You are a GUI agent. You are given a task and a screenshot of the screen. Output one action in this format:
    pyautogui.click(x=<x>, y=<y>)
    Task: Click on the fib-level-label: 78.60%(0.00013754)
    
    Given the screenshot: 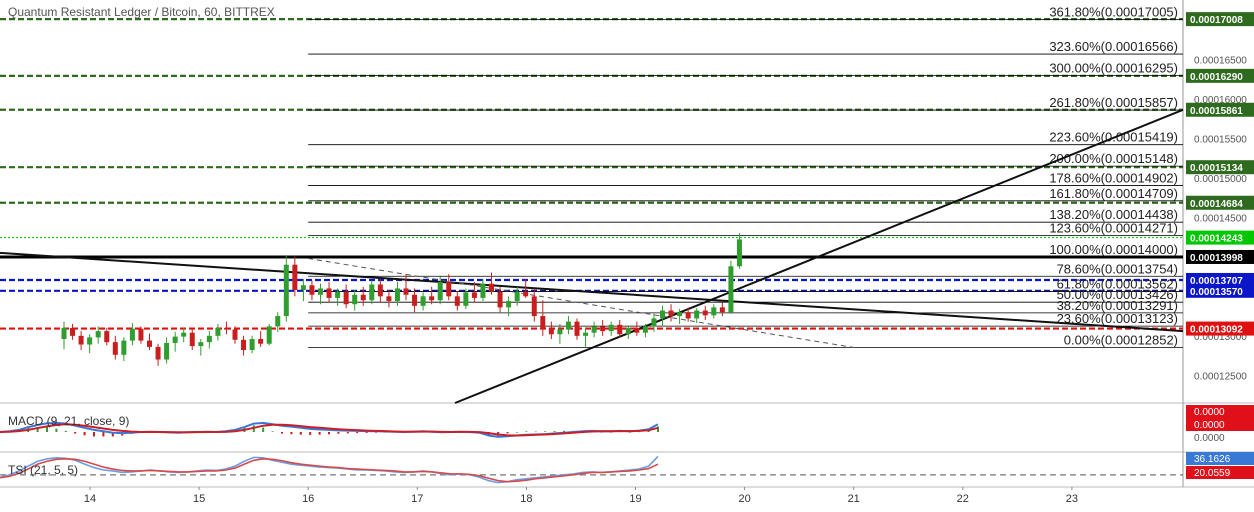 What is the action you would take?
    pyautogui.click(x=1117, y=268)
    